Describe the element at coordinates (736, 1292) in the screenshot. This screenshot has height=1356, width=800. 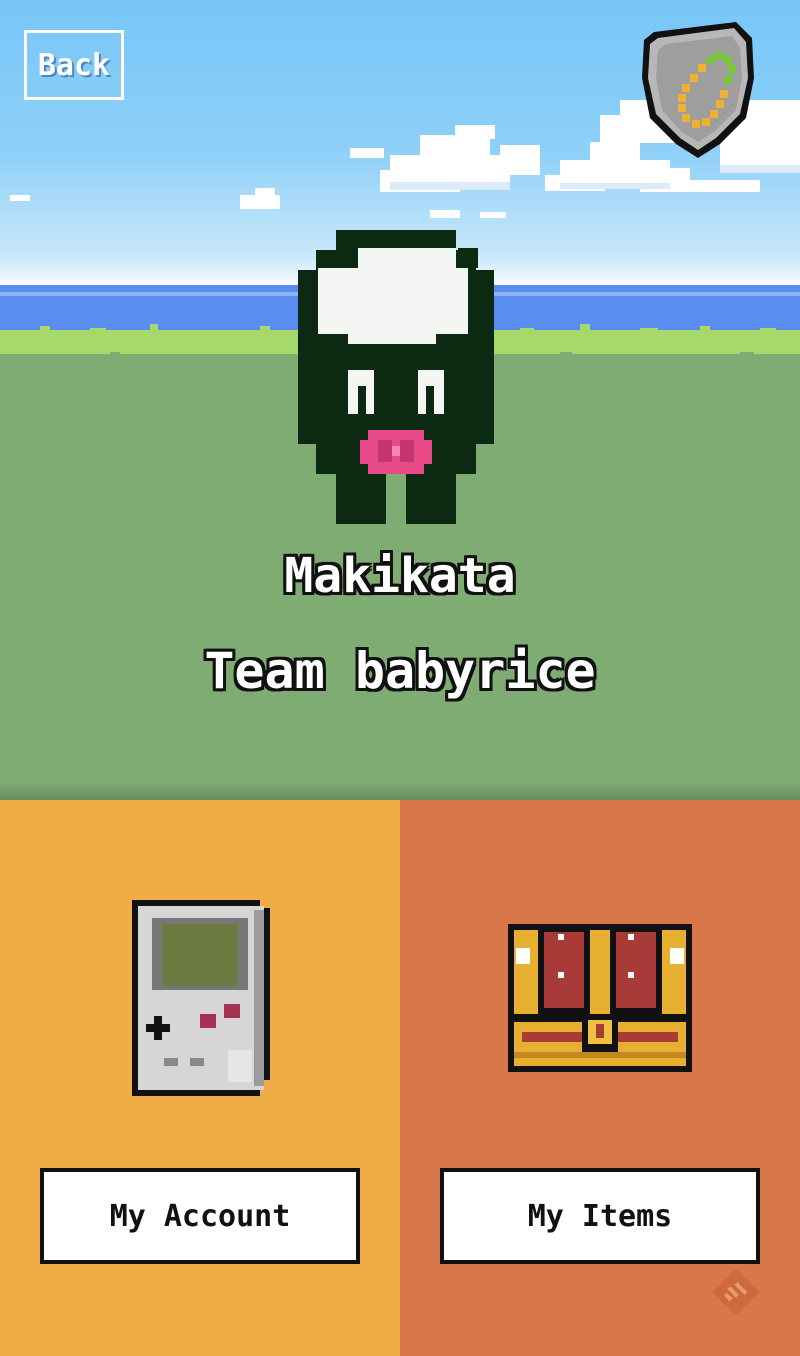
I see `feedly-icon` at that location.